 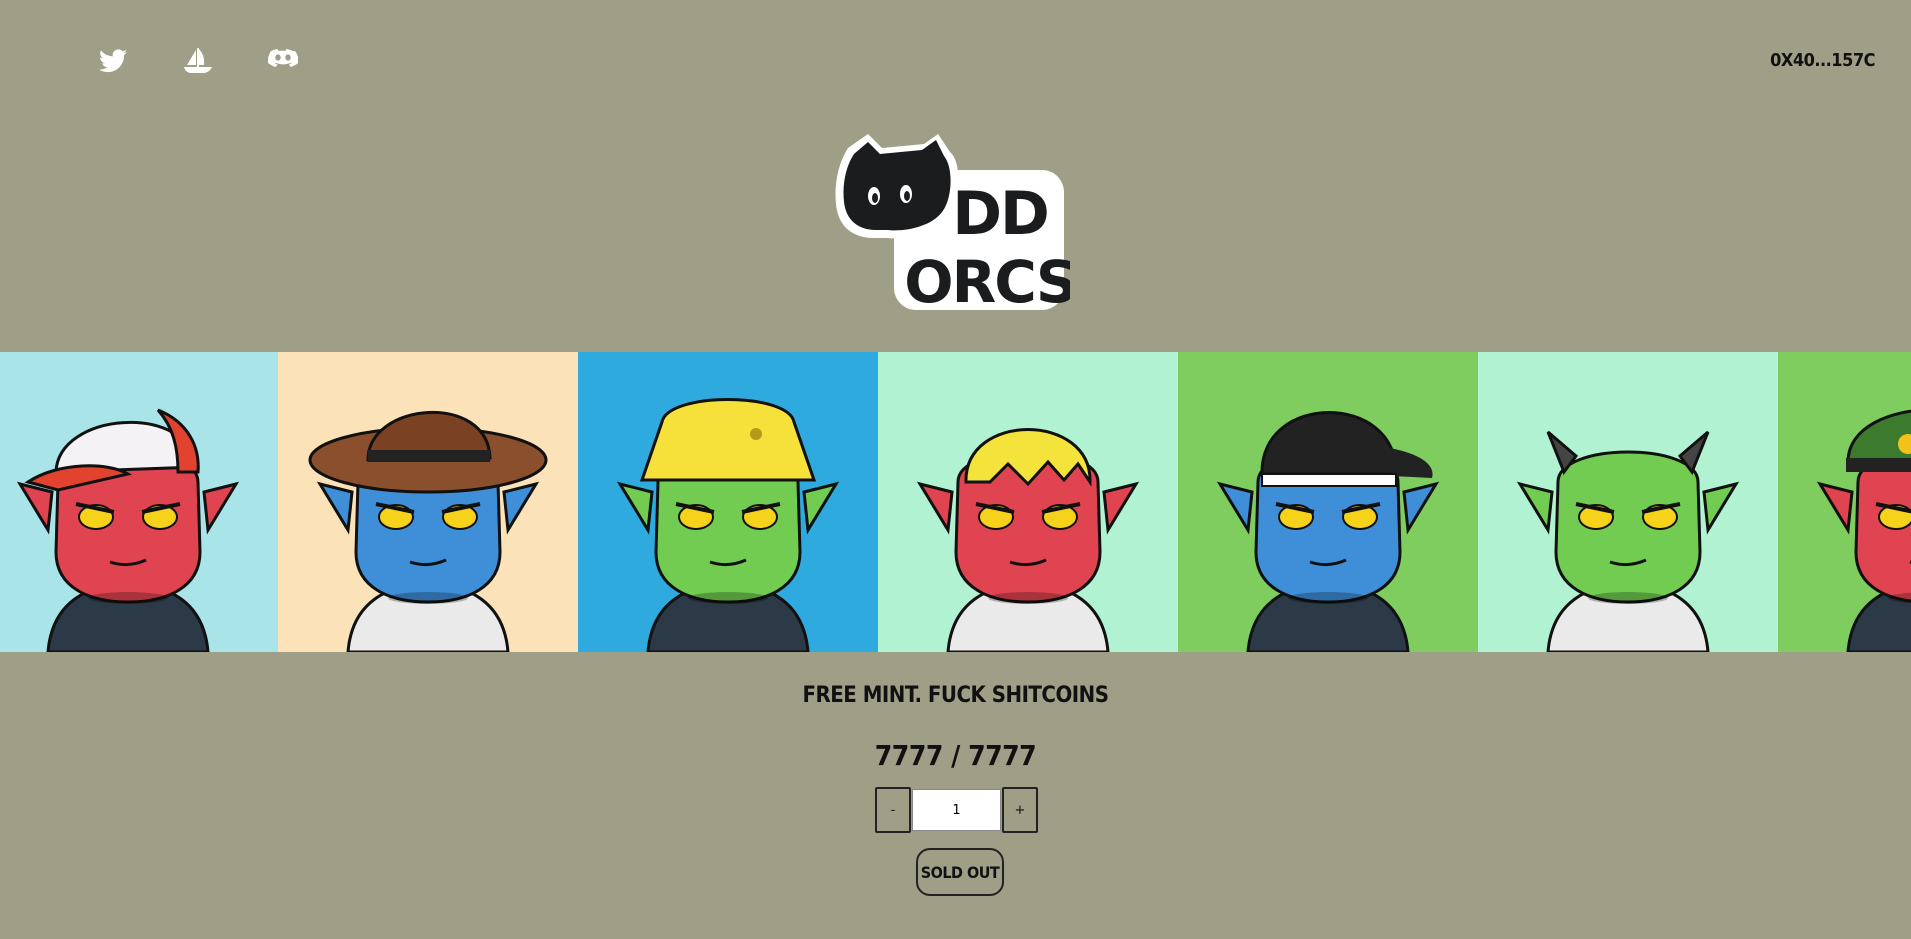 I want to click on twitter-icon, so click(x=113, y=61).